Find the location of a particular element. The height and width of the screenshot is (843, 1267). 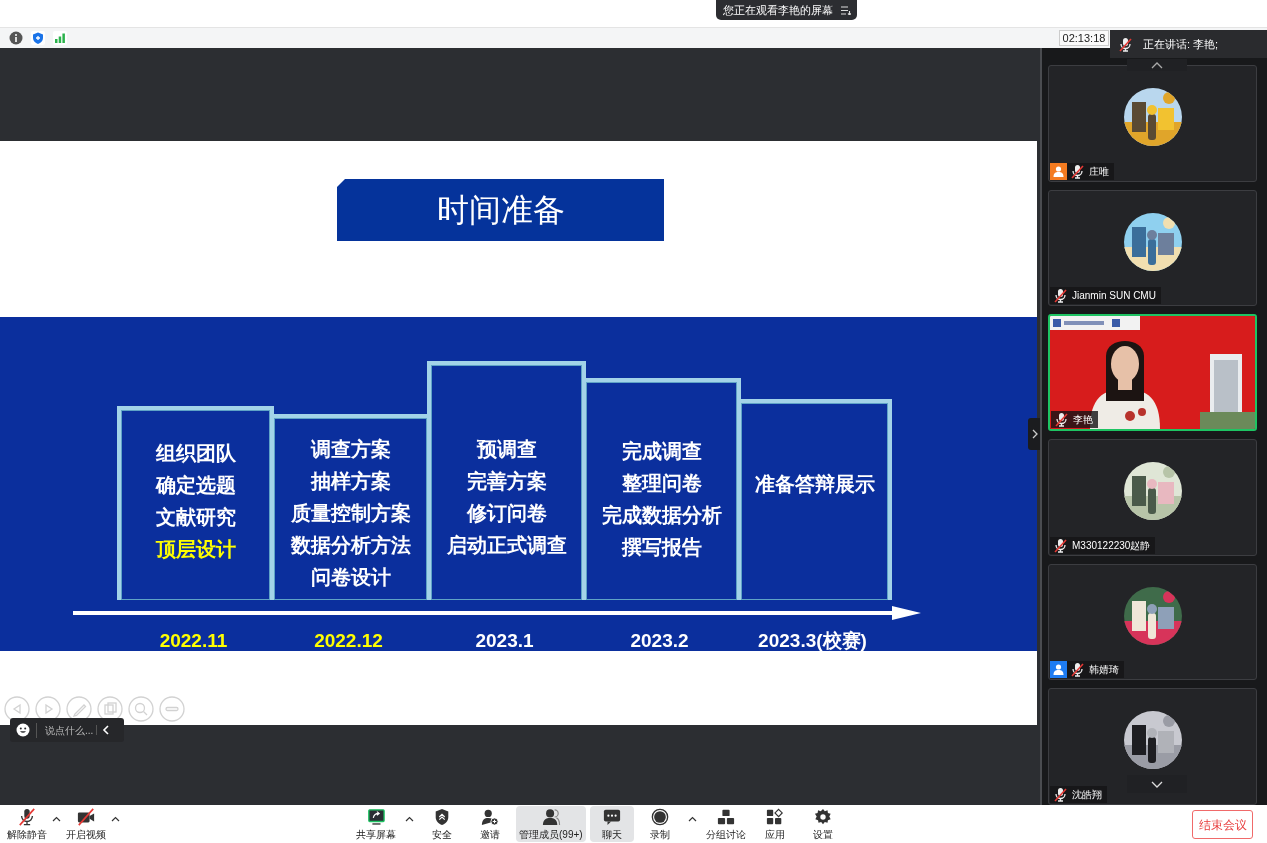

scroll-up-button is located at coordinates (1157, 65).